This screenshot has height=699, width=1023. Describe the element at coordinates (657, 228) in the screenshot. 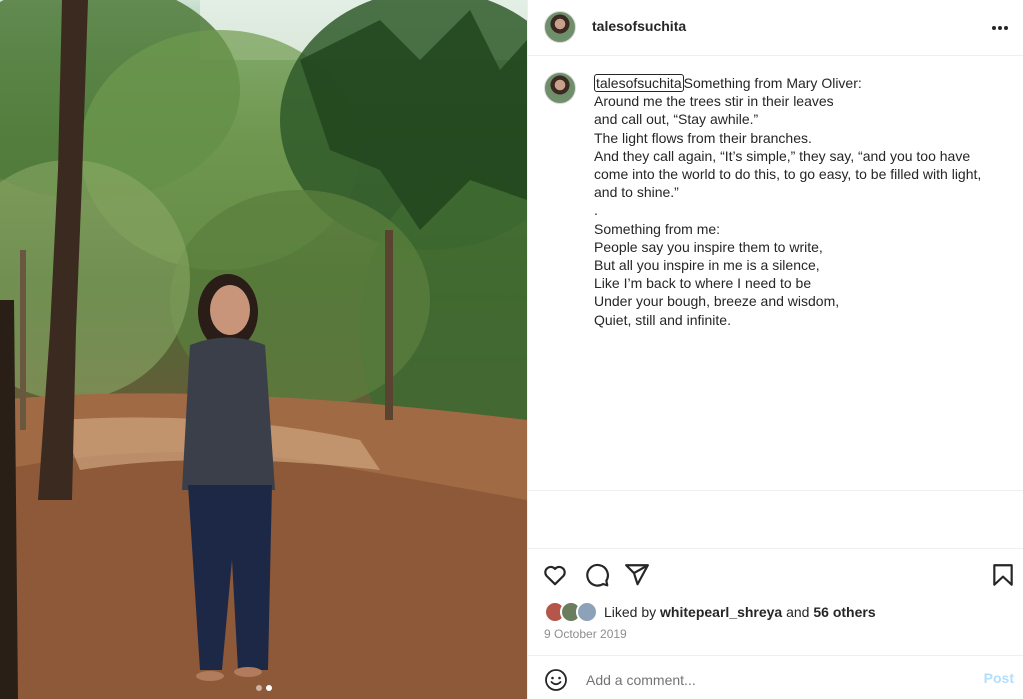

I see `caption-line: Something from me:` at that location.